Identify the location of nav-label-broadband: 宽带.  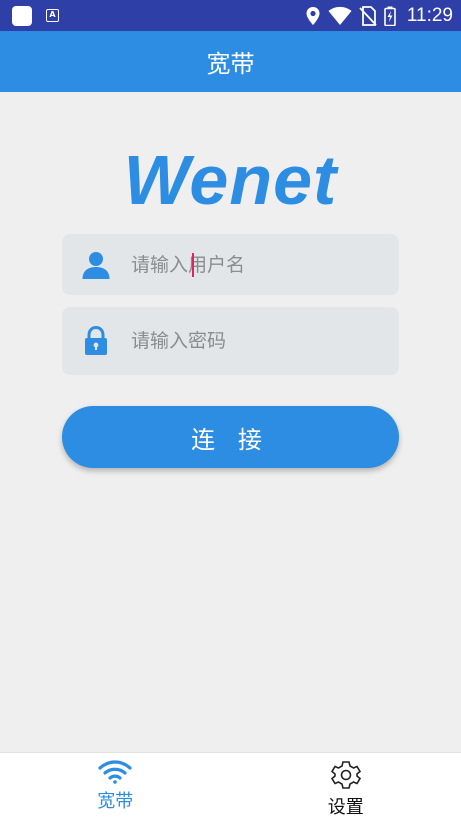
(115, 801).